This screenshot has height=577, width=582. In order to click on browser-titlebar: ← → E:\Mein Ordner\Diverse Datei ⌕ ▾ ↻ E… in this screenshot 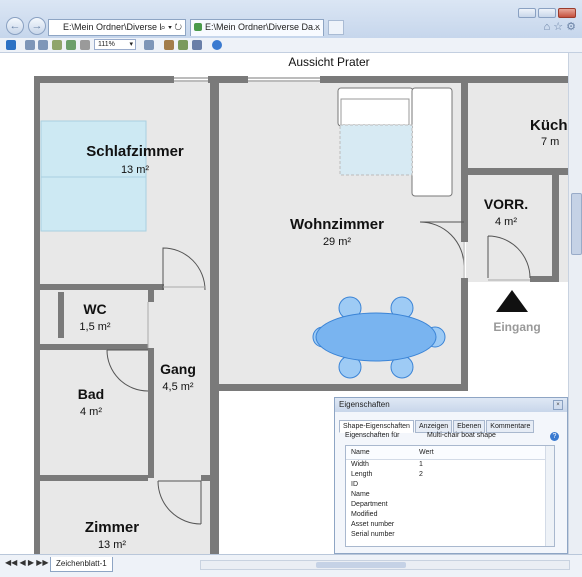, I will do `click(291, 19)`.